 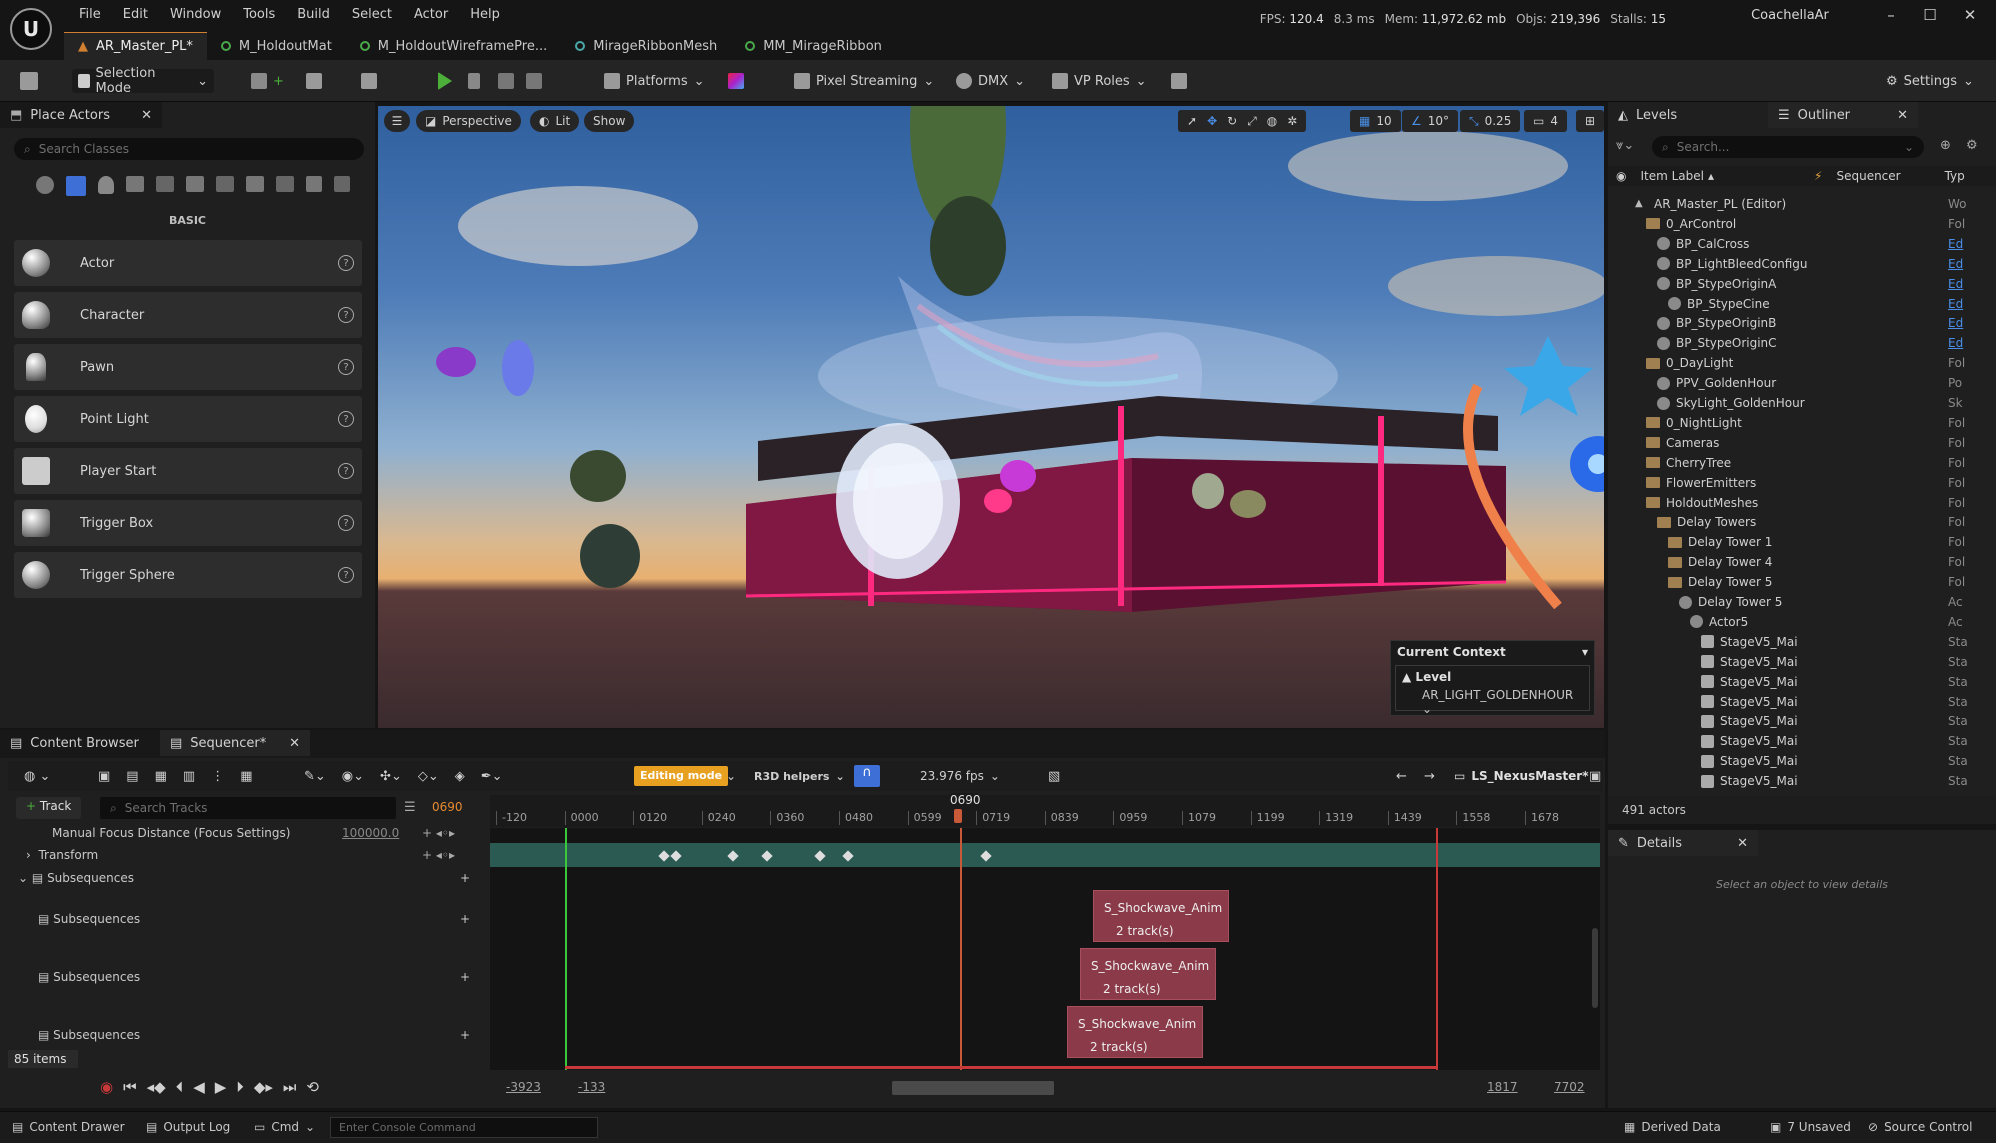 What do you see at coordinates (31, 29) in the screenshot?
I see `unreal-logo-icon: U` at bounding box center [31, 29].